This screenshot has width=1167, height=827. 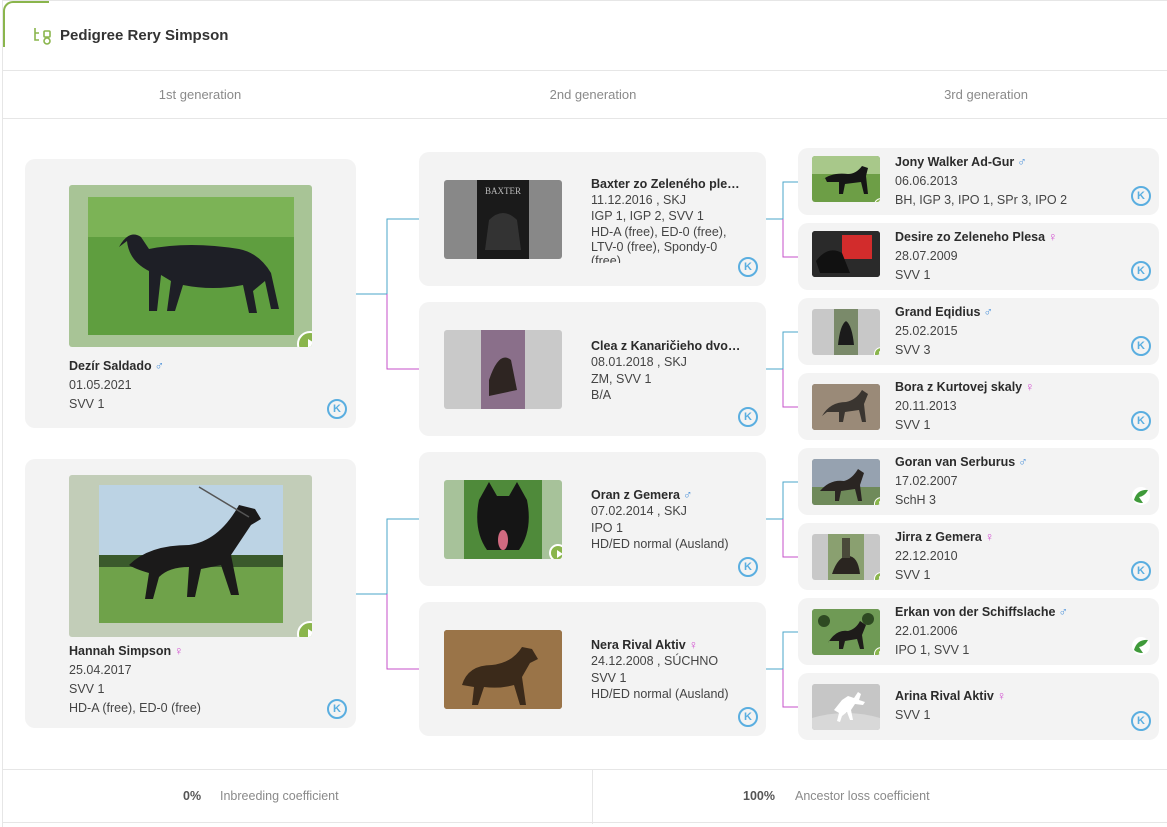 What do you see at coordinates (978, 481) in the screenshot?
I see `dog-card-gen3-5: Goran van Serburus ♂ 17.02.2007 SchH 3` at bounding box center [978, 481].